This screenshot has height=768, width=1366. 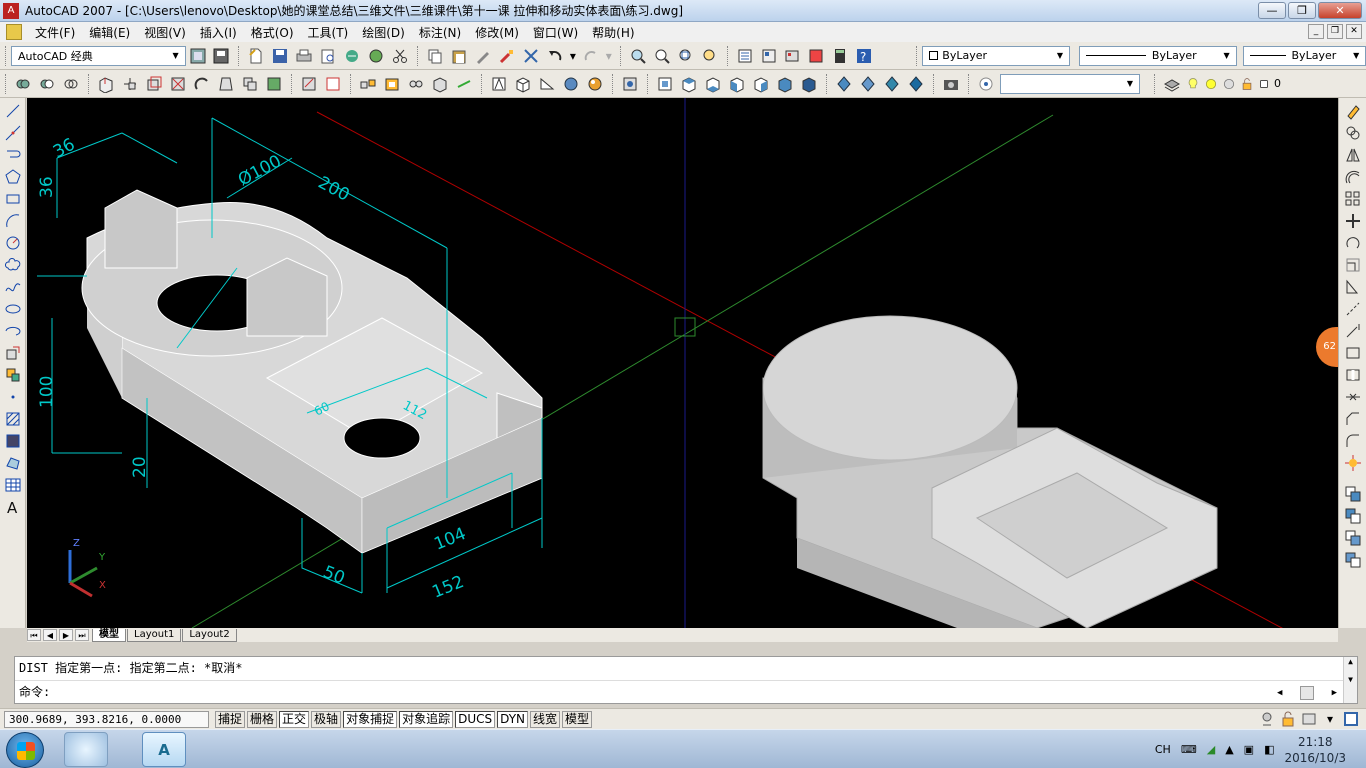 I want to click on redo-dropdown-icon: ▾, so click(x=609, y=56).